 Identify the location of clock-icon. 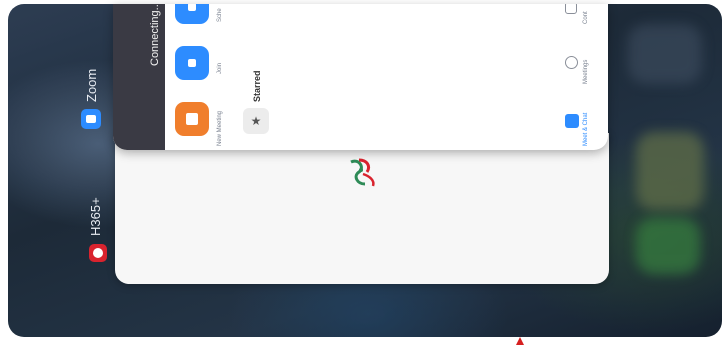
(571, 62).